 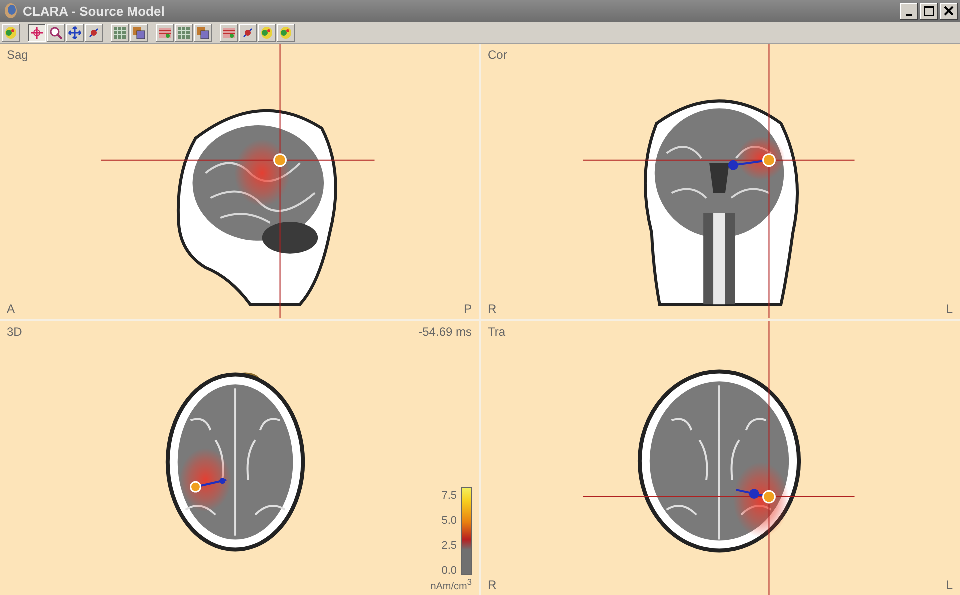 I want to click on maximize-icon, so click(x=929, y=11).